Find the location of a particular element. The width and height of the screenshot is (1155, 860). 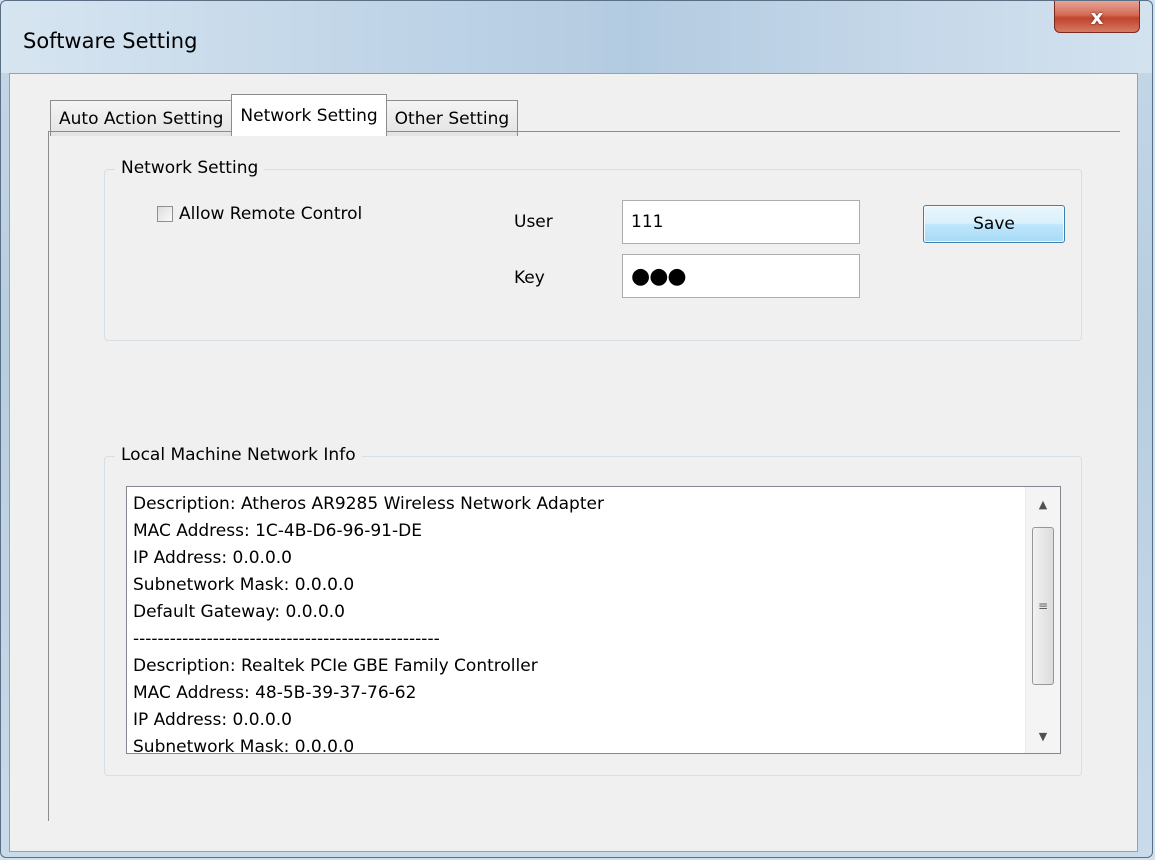

checkbox-box is located at coordinates (165, 214).